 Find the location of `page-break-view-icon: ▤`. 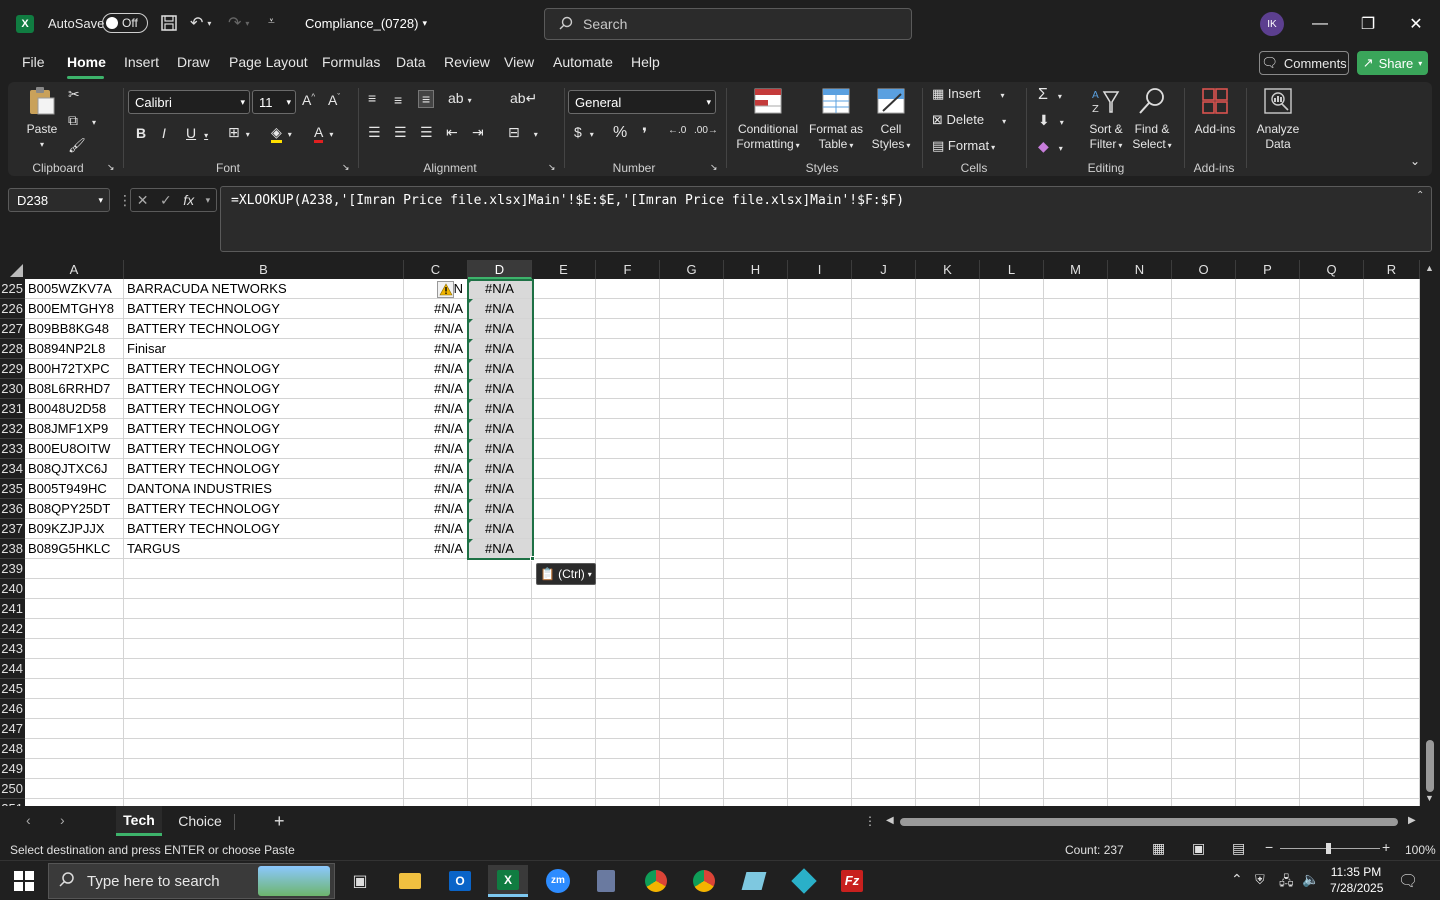

page-break-view-icon: ▤ is located at coordinates (1238, 848).